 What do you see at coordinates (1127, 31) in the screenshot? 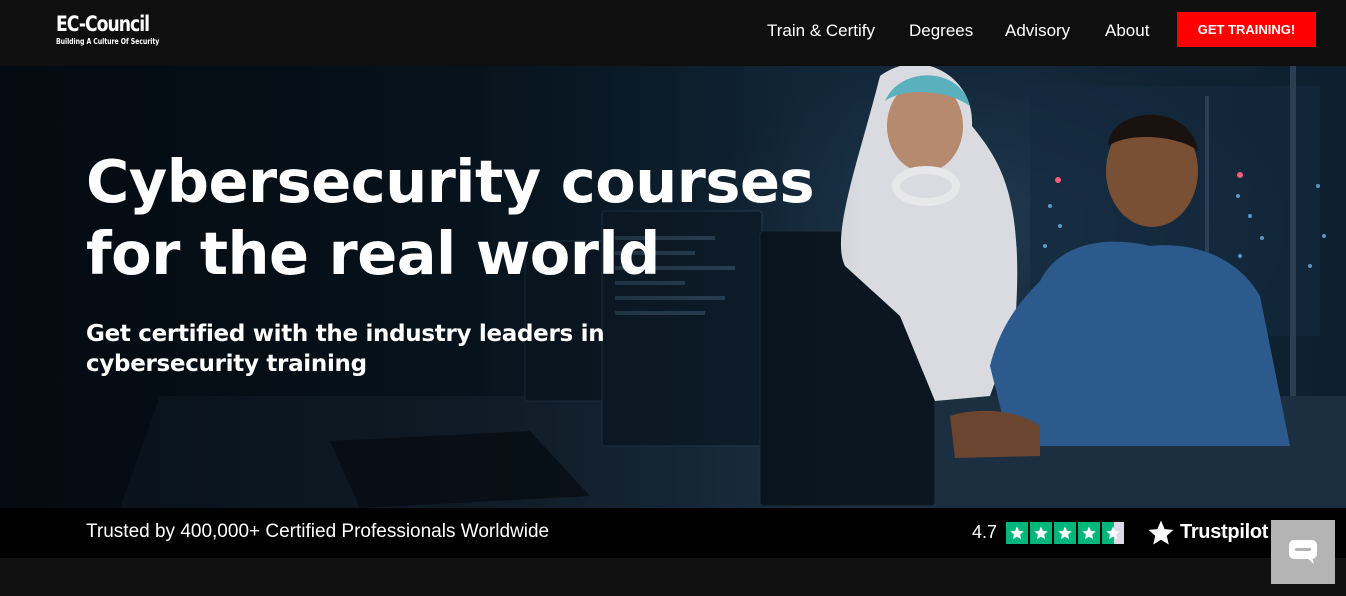
I see `nav-about: About` at bounding box center [1127, 31].